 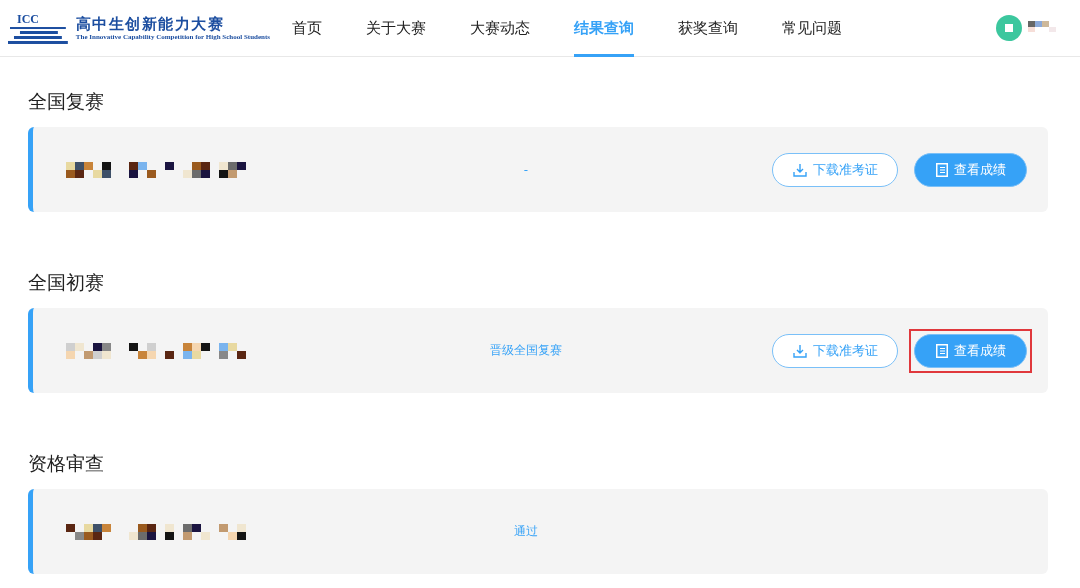 What do you see at coordinates (708, 28) in the screenshot?
I see `nav-tab: 获奖查询` at bounding box center [708, 28].